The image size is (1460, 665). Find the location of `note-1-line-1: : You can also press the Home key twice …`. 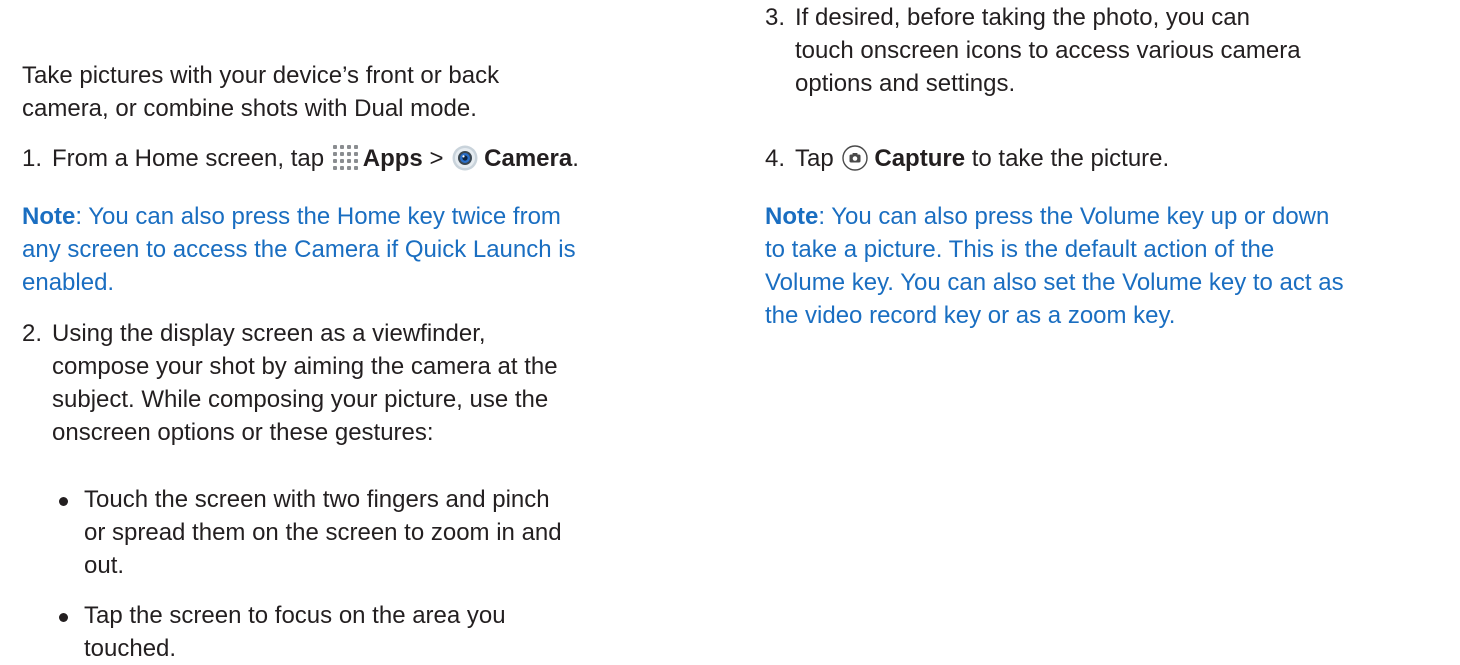

note-1-line-1: : You can also press the Home key twice … is located at coordinates (318, 216).